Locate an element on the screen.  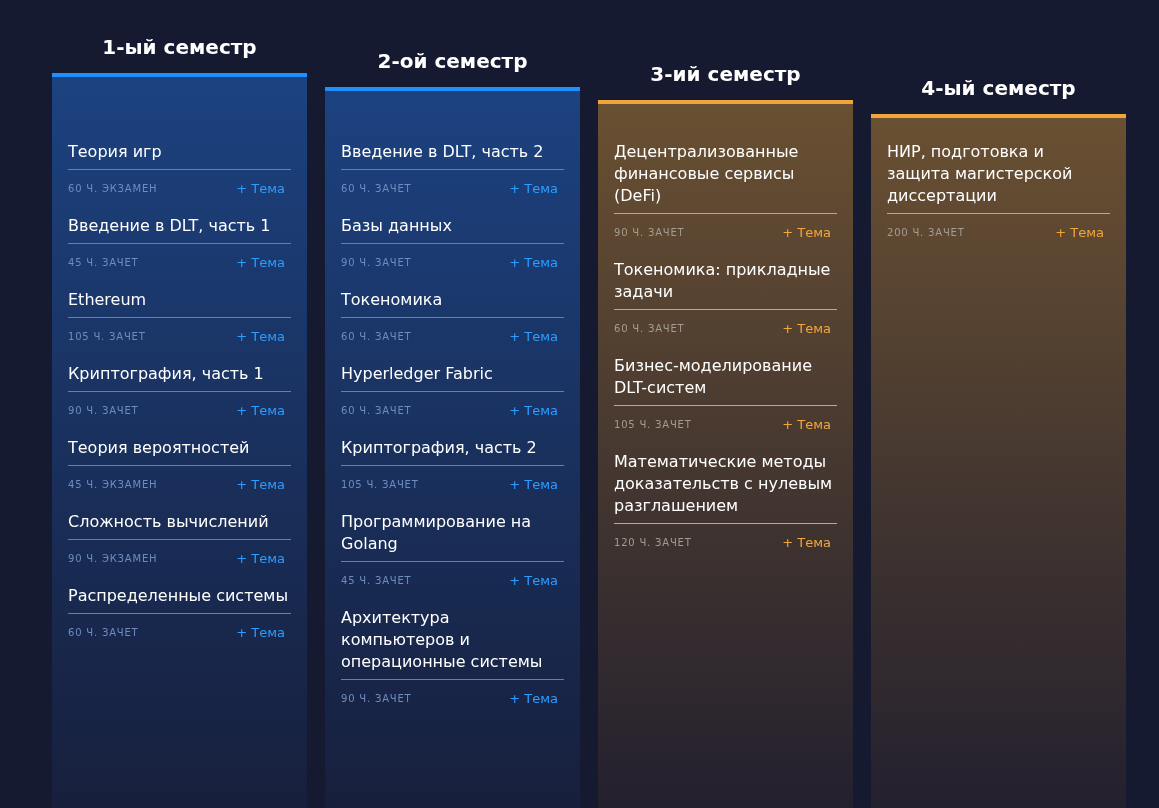
course-name: Теория игр is located at coordinates (179, 155).